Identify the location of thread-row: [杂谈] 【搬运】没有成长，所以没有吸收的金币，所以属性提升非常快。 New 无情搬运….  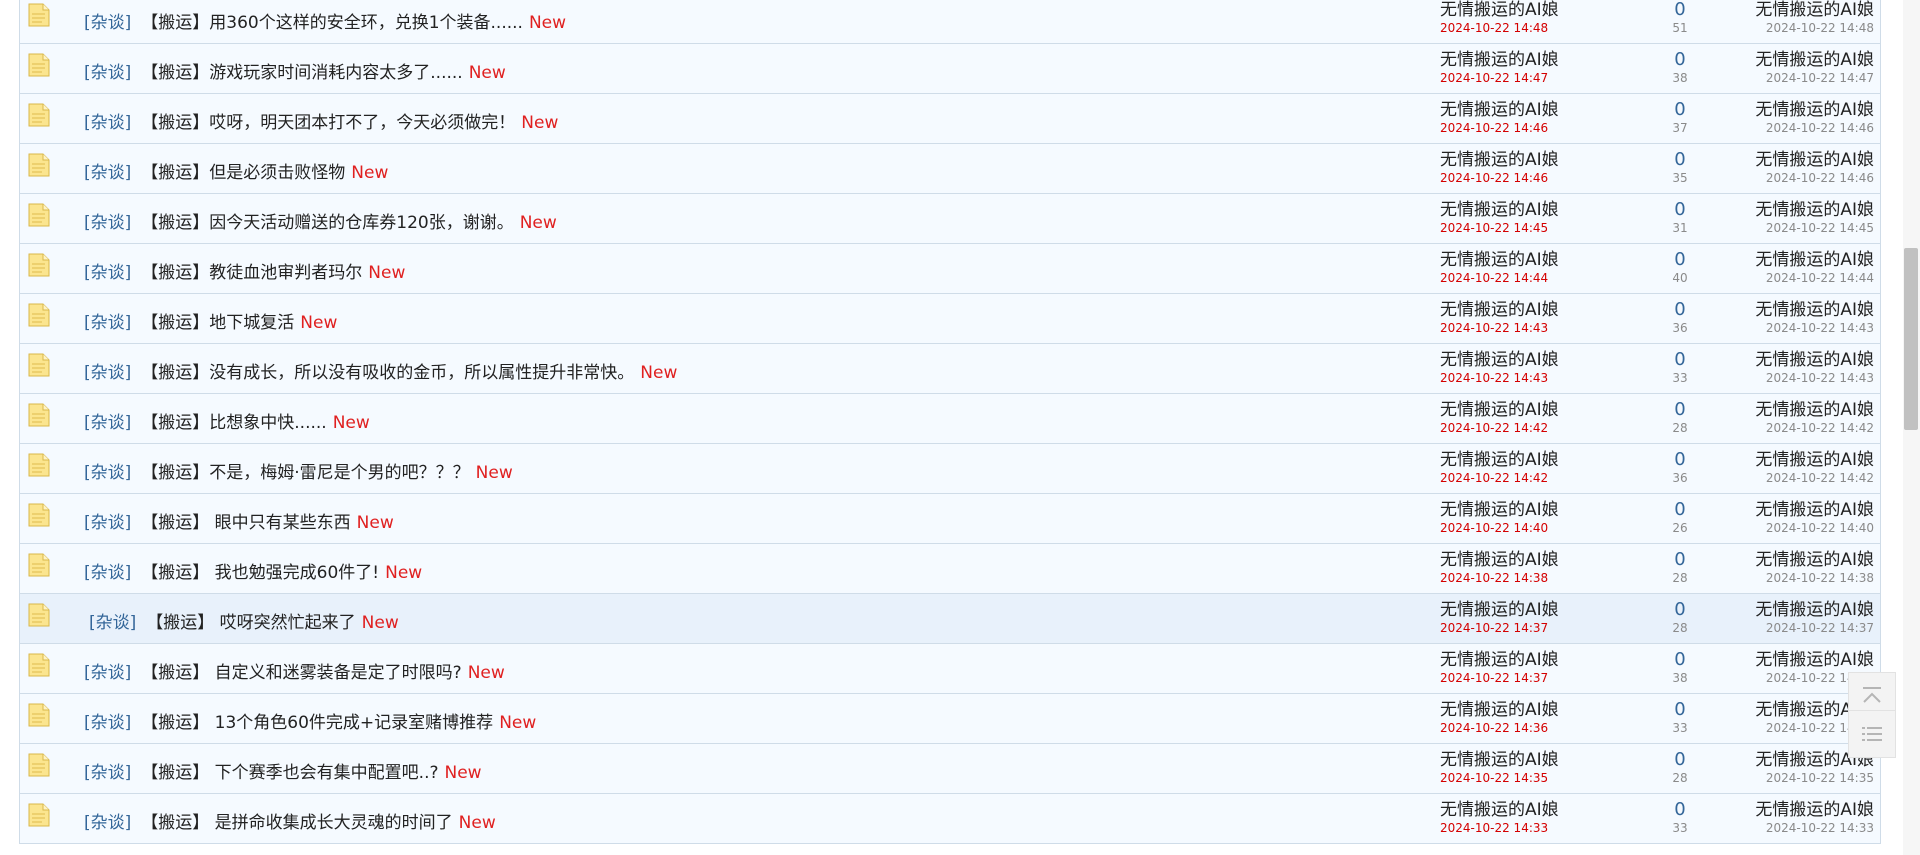
(950, 369).